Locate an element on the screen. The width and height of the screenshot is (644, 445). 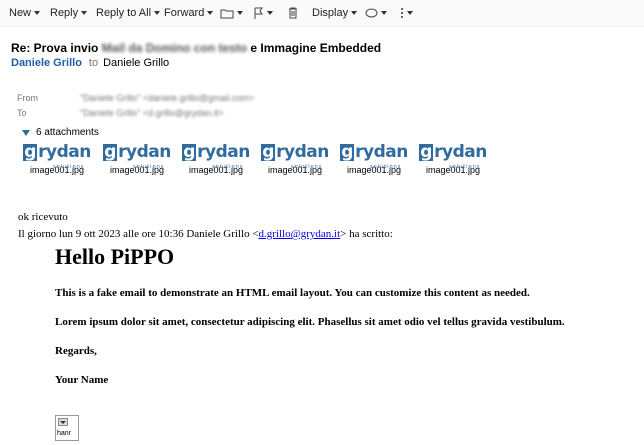
forward-button: Forward is located at coordinates (189, 13).